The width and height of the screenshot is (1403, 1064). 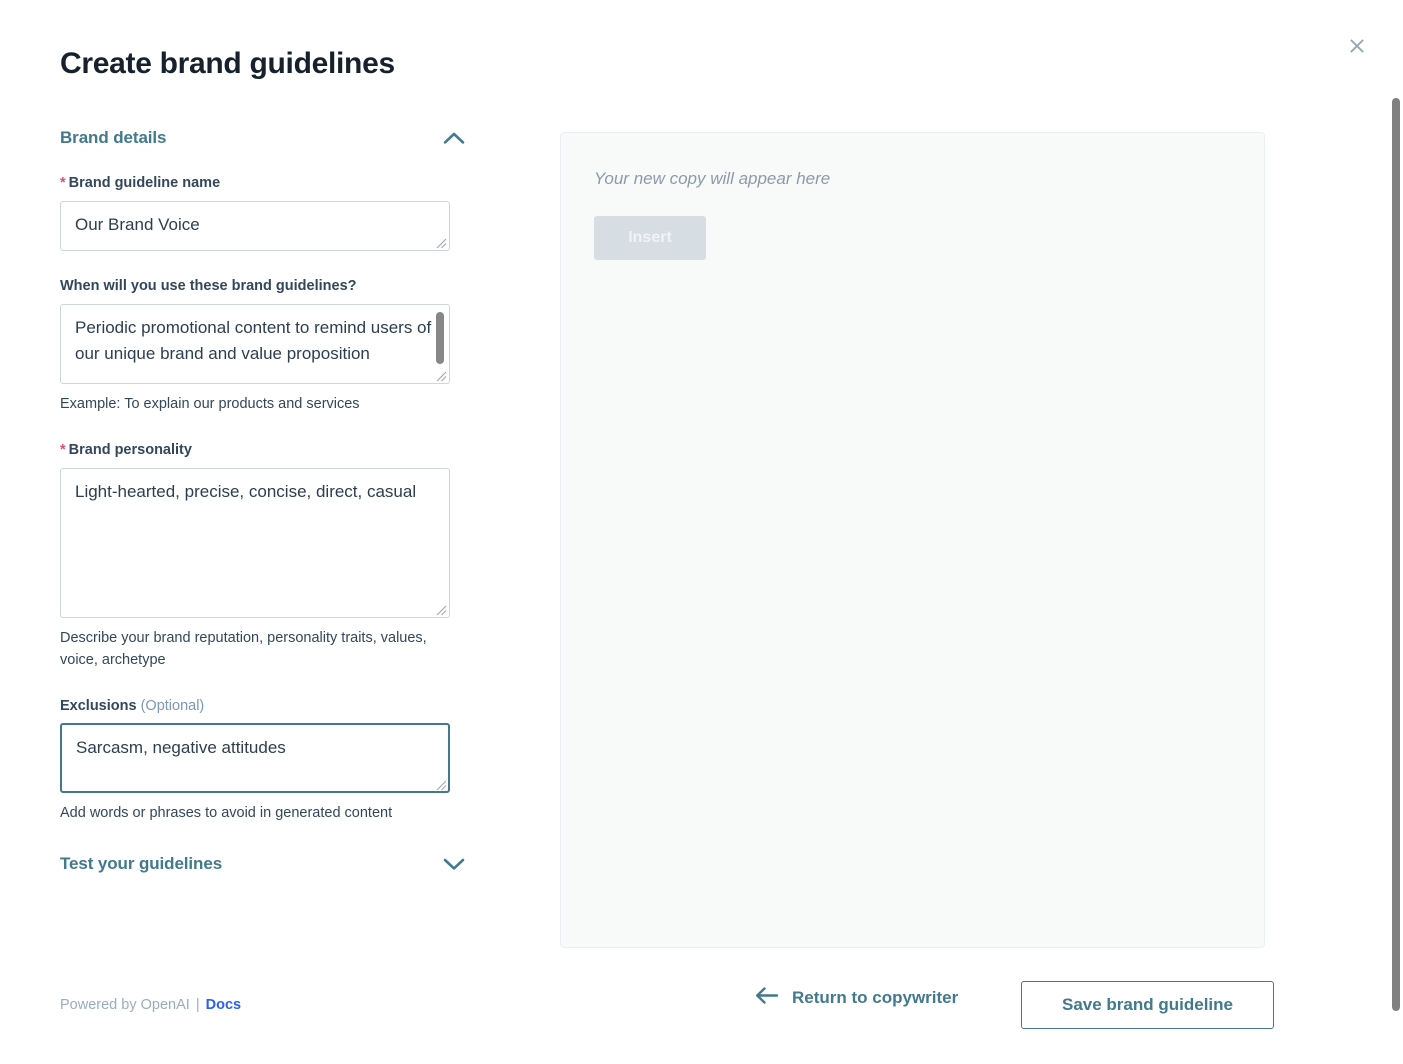 I want to click on guideline-name-input: Our Brand Voice, so click(x=255, y=225).